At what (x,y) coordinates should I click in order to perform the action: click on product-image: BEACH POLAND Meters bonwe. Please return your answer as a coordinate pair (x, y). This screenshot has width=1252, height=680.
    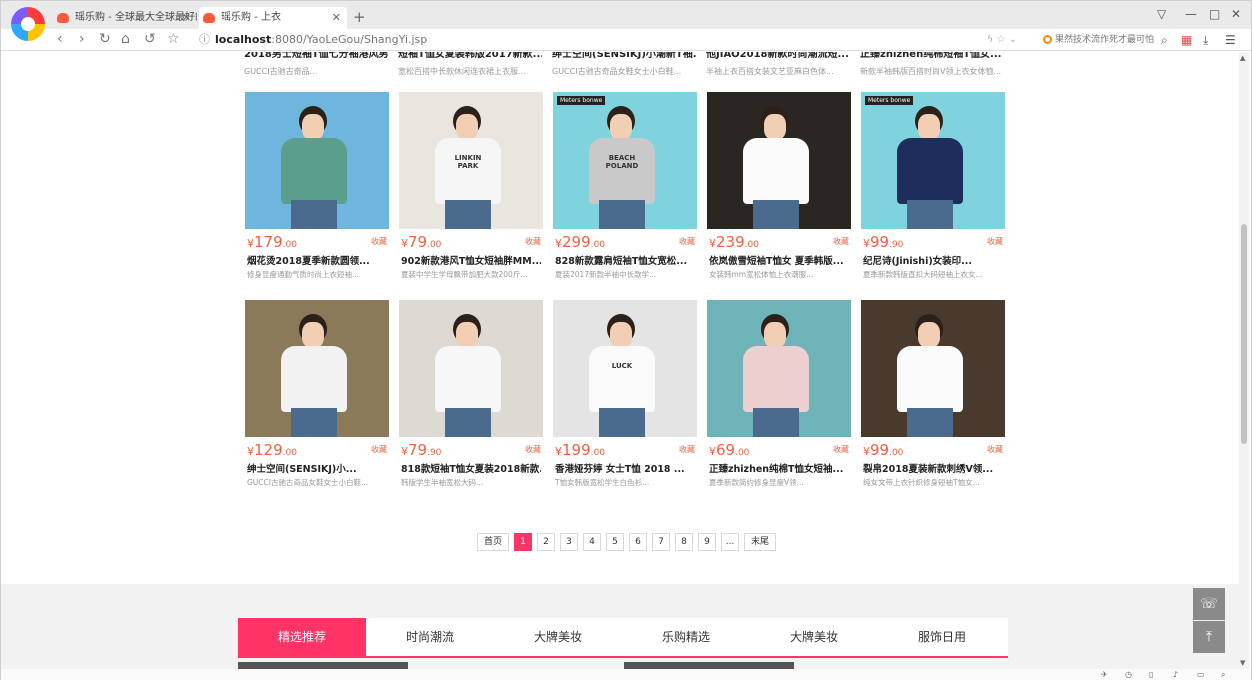
    Looking at the image, I should click on (625, 160).